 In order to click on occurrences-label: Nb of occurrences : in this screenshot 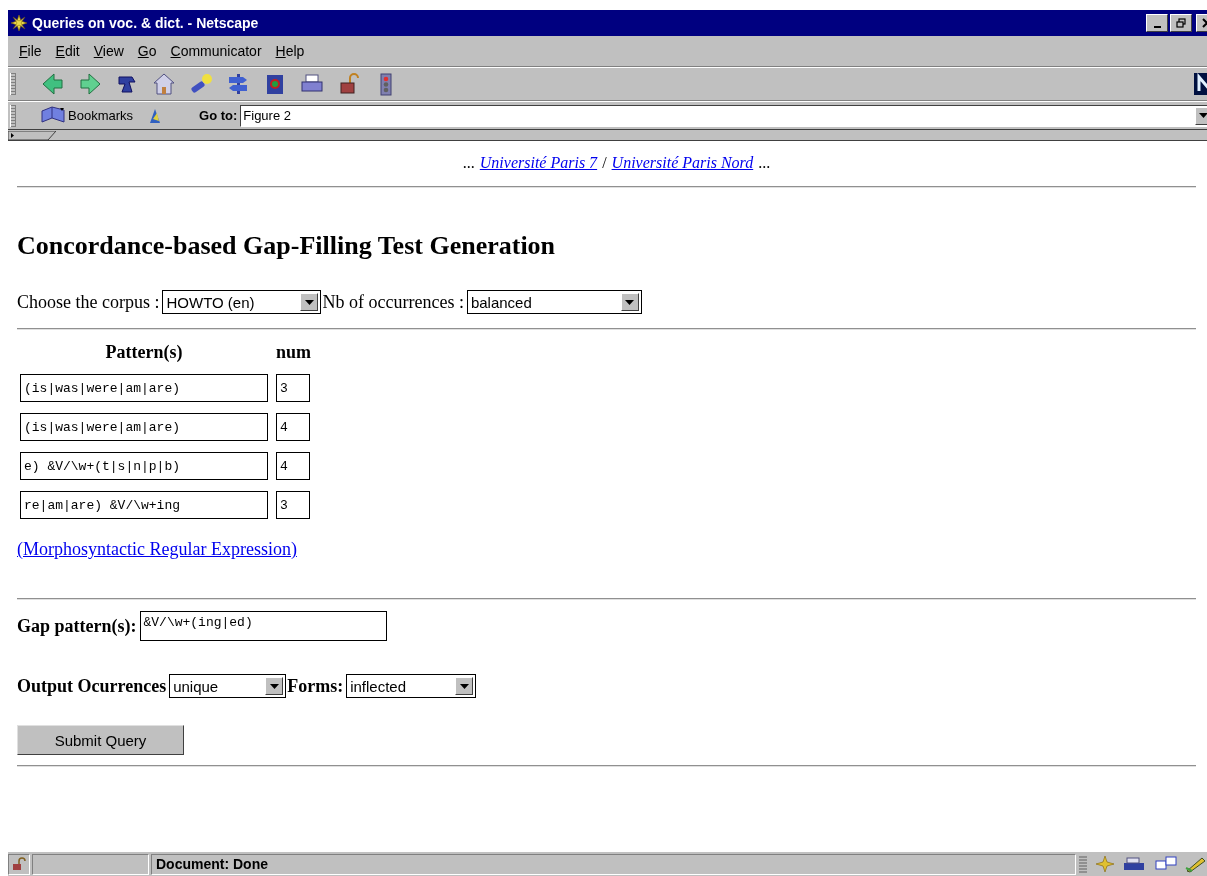, I will do `click(393, 302)`.